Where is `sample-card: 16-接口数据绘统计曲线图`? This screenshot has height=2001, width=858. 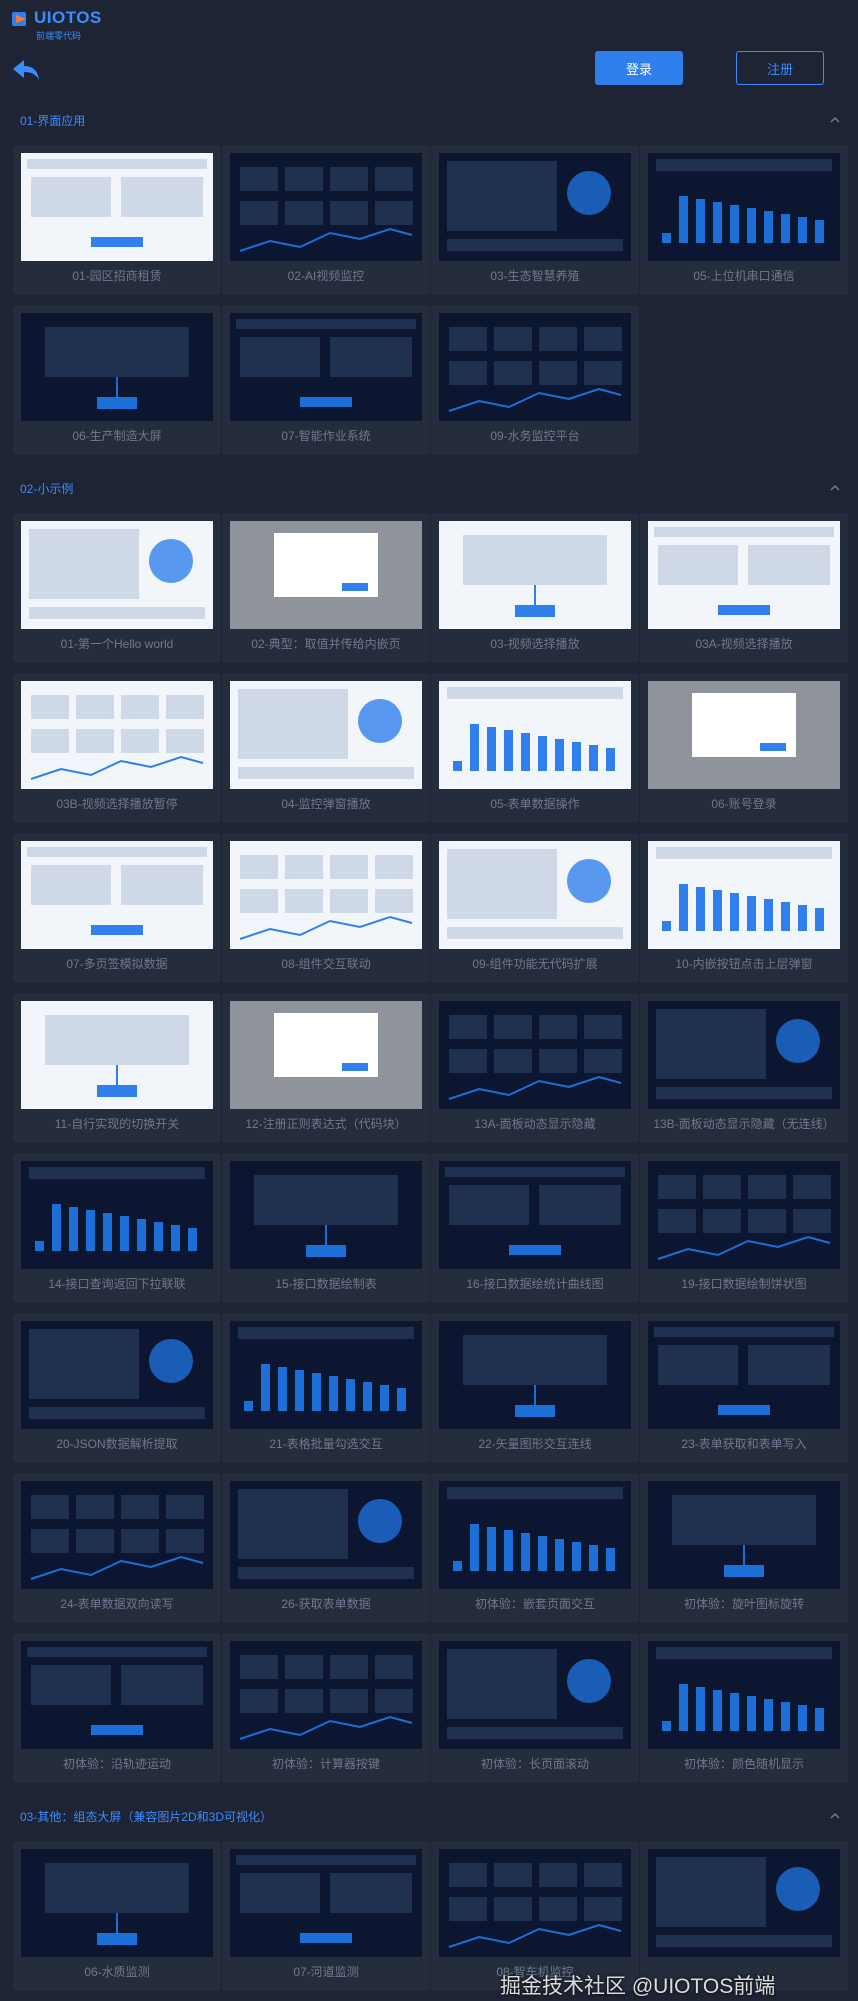
sample-card: 16-接口数据绘统计曲线图 is located at coordinates (535, 1228).